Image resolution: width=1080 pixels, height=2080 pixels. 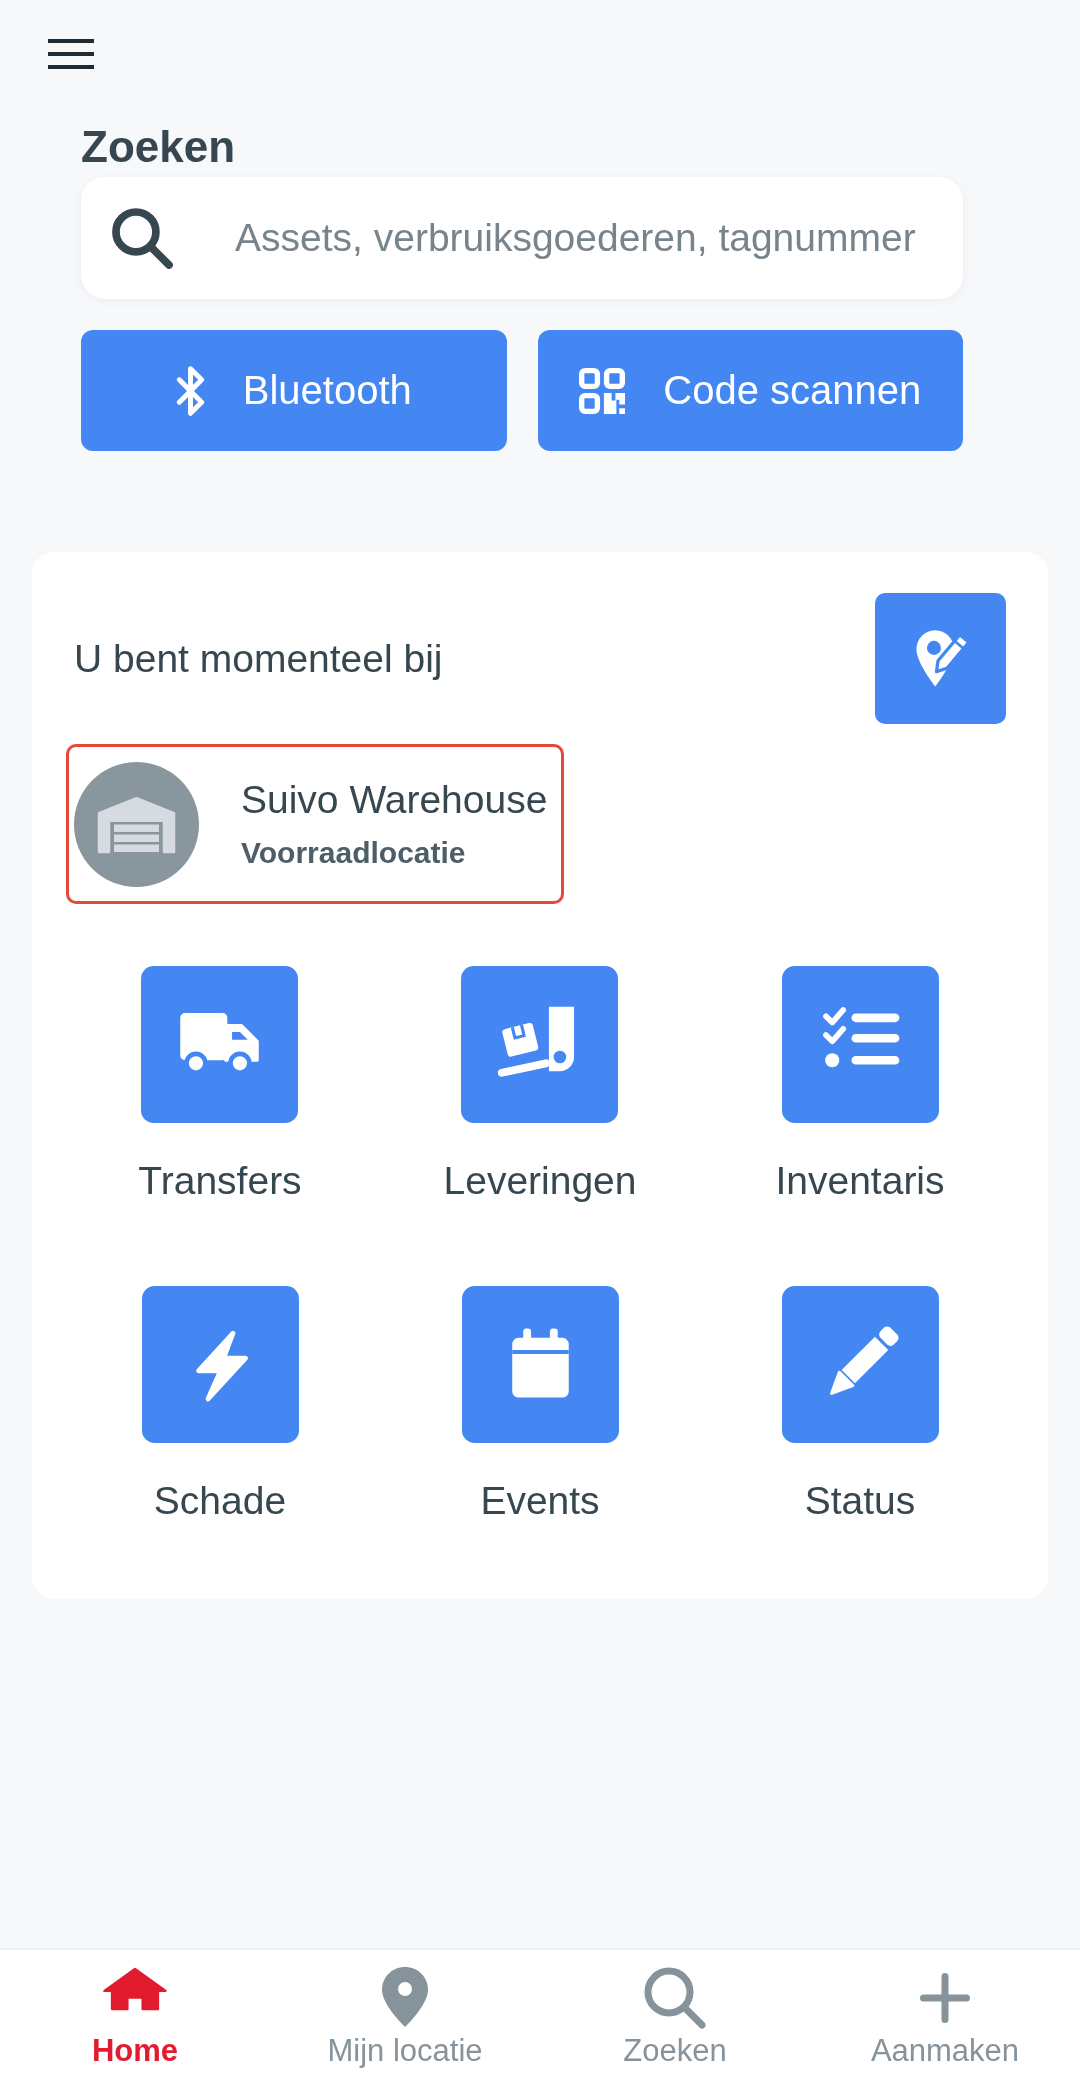 I want to click on action-button: Status, so click(x=860, y=1404).